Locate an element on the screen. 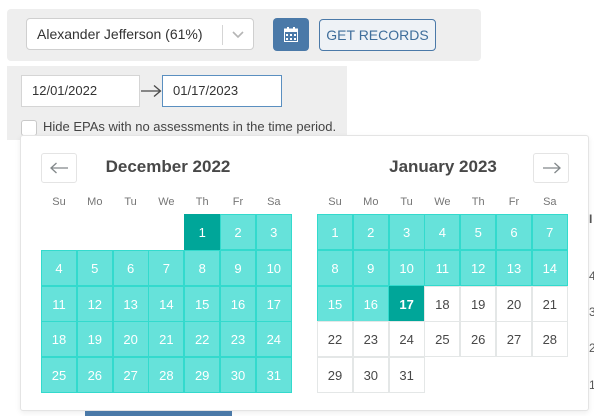 Image resolution: width=594 pixels, height=416 pixels. day-cell-january-17: 17 is located at coordinates (406, 303).